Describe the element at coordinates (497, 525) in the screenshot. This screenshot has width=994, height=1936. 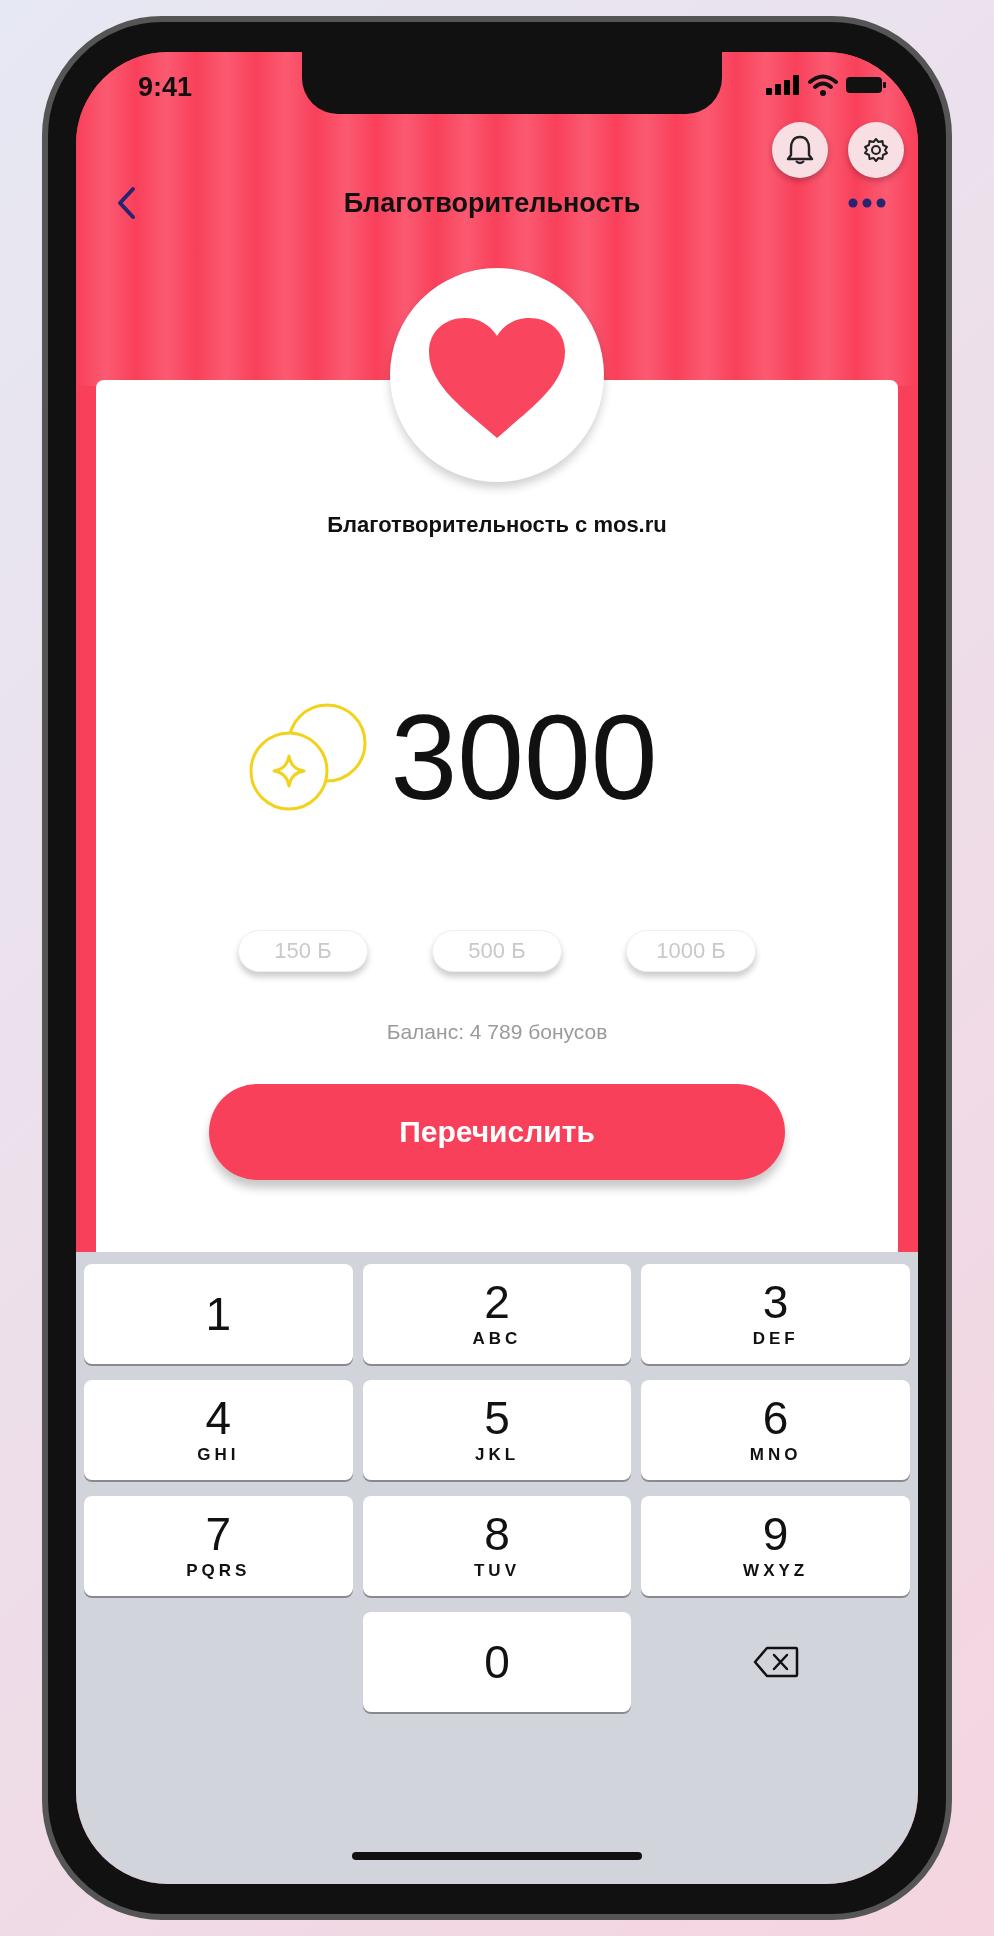
I see `card-subtitle: Благотворительность с mos.ru` at that location.